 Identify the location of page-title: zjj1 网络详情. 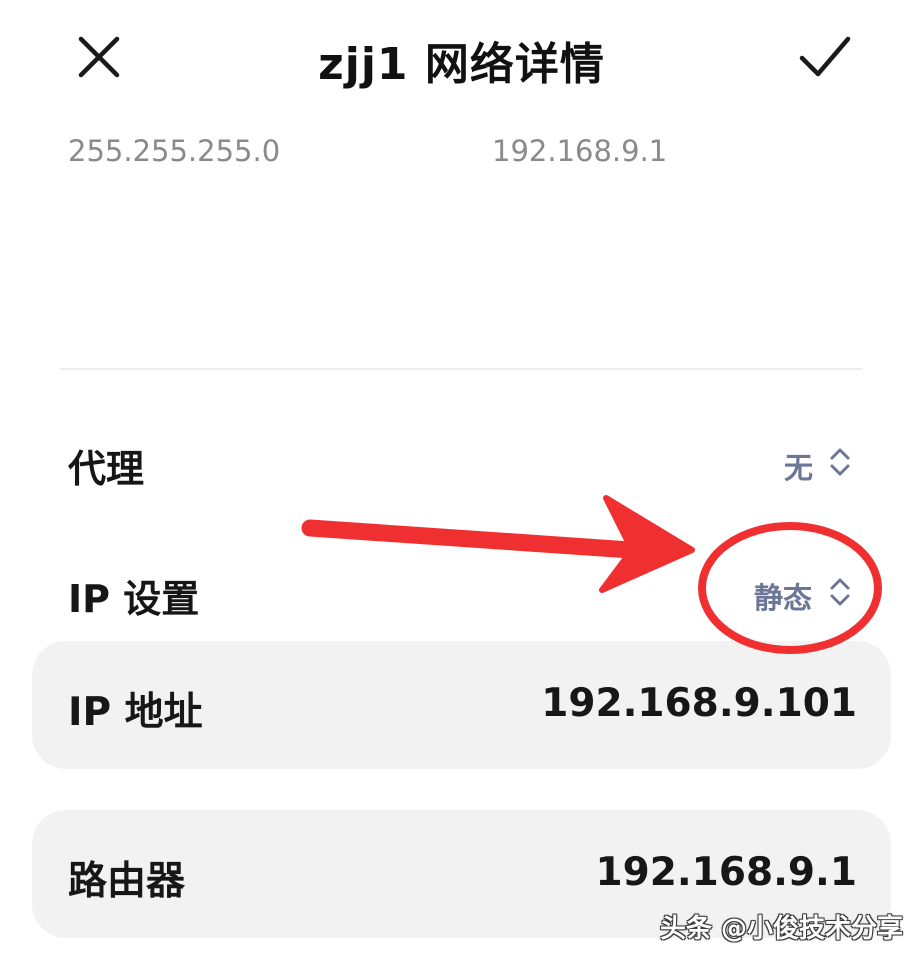
(461, 64).